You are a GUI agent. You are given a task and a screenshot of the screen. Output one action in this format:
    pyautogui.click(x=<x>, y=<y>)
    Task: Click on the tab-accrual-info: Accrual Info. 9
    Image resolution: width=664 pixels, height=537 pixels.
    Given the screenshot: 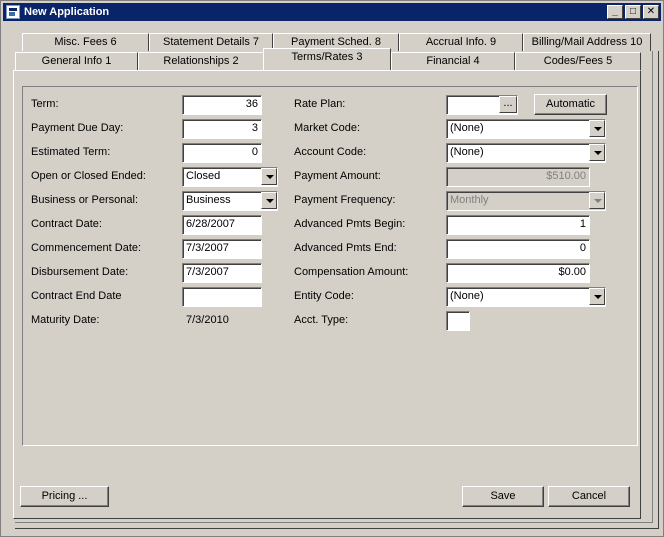 What is the action you would take?
    pyautogui.click(x=461, y=42)
    